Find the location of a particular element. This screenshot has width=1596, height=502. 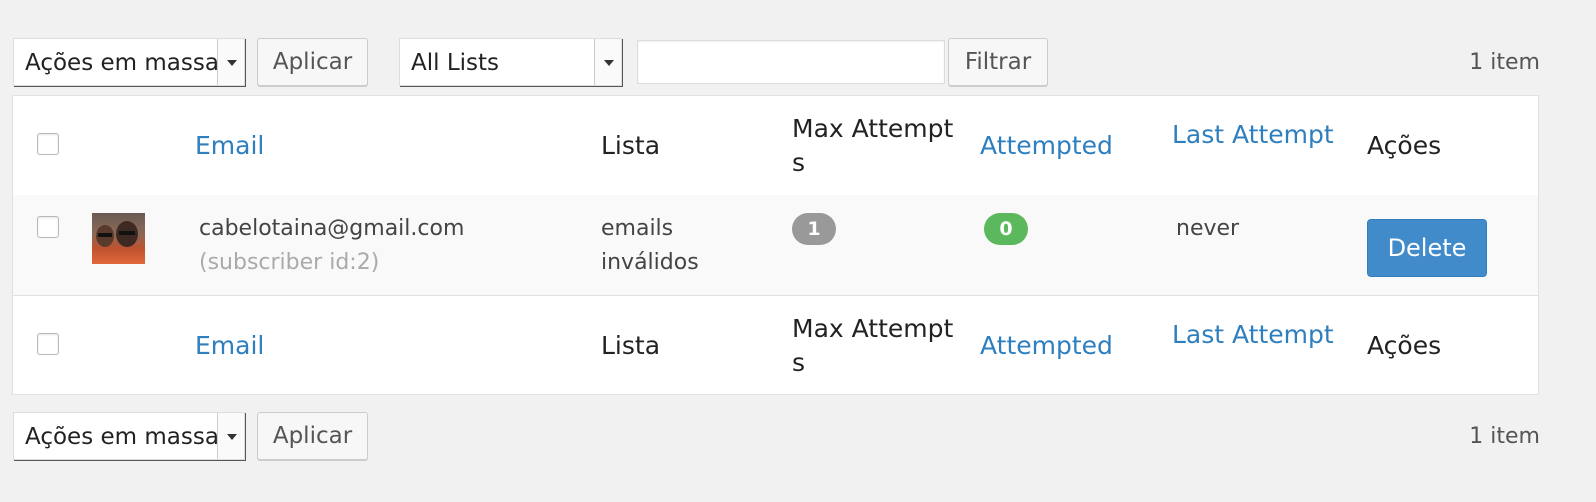

column-list: Lista is located at coordinates (631, 145).